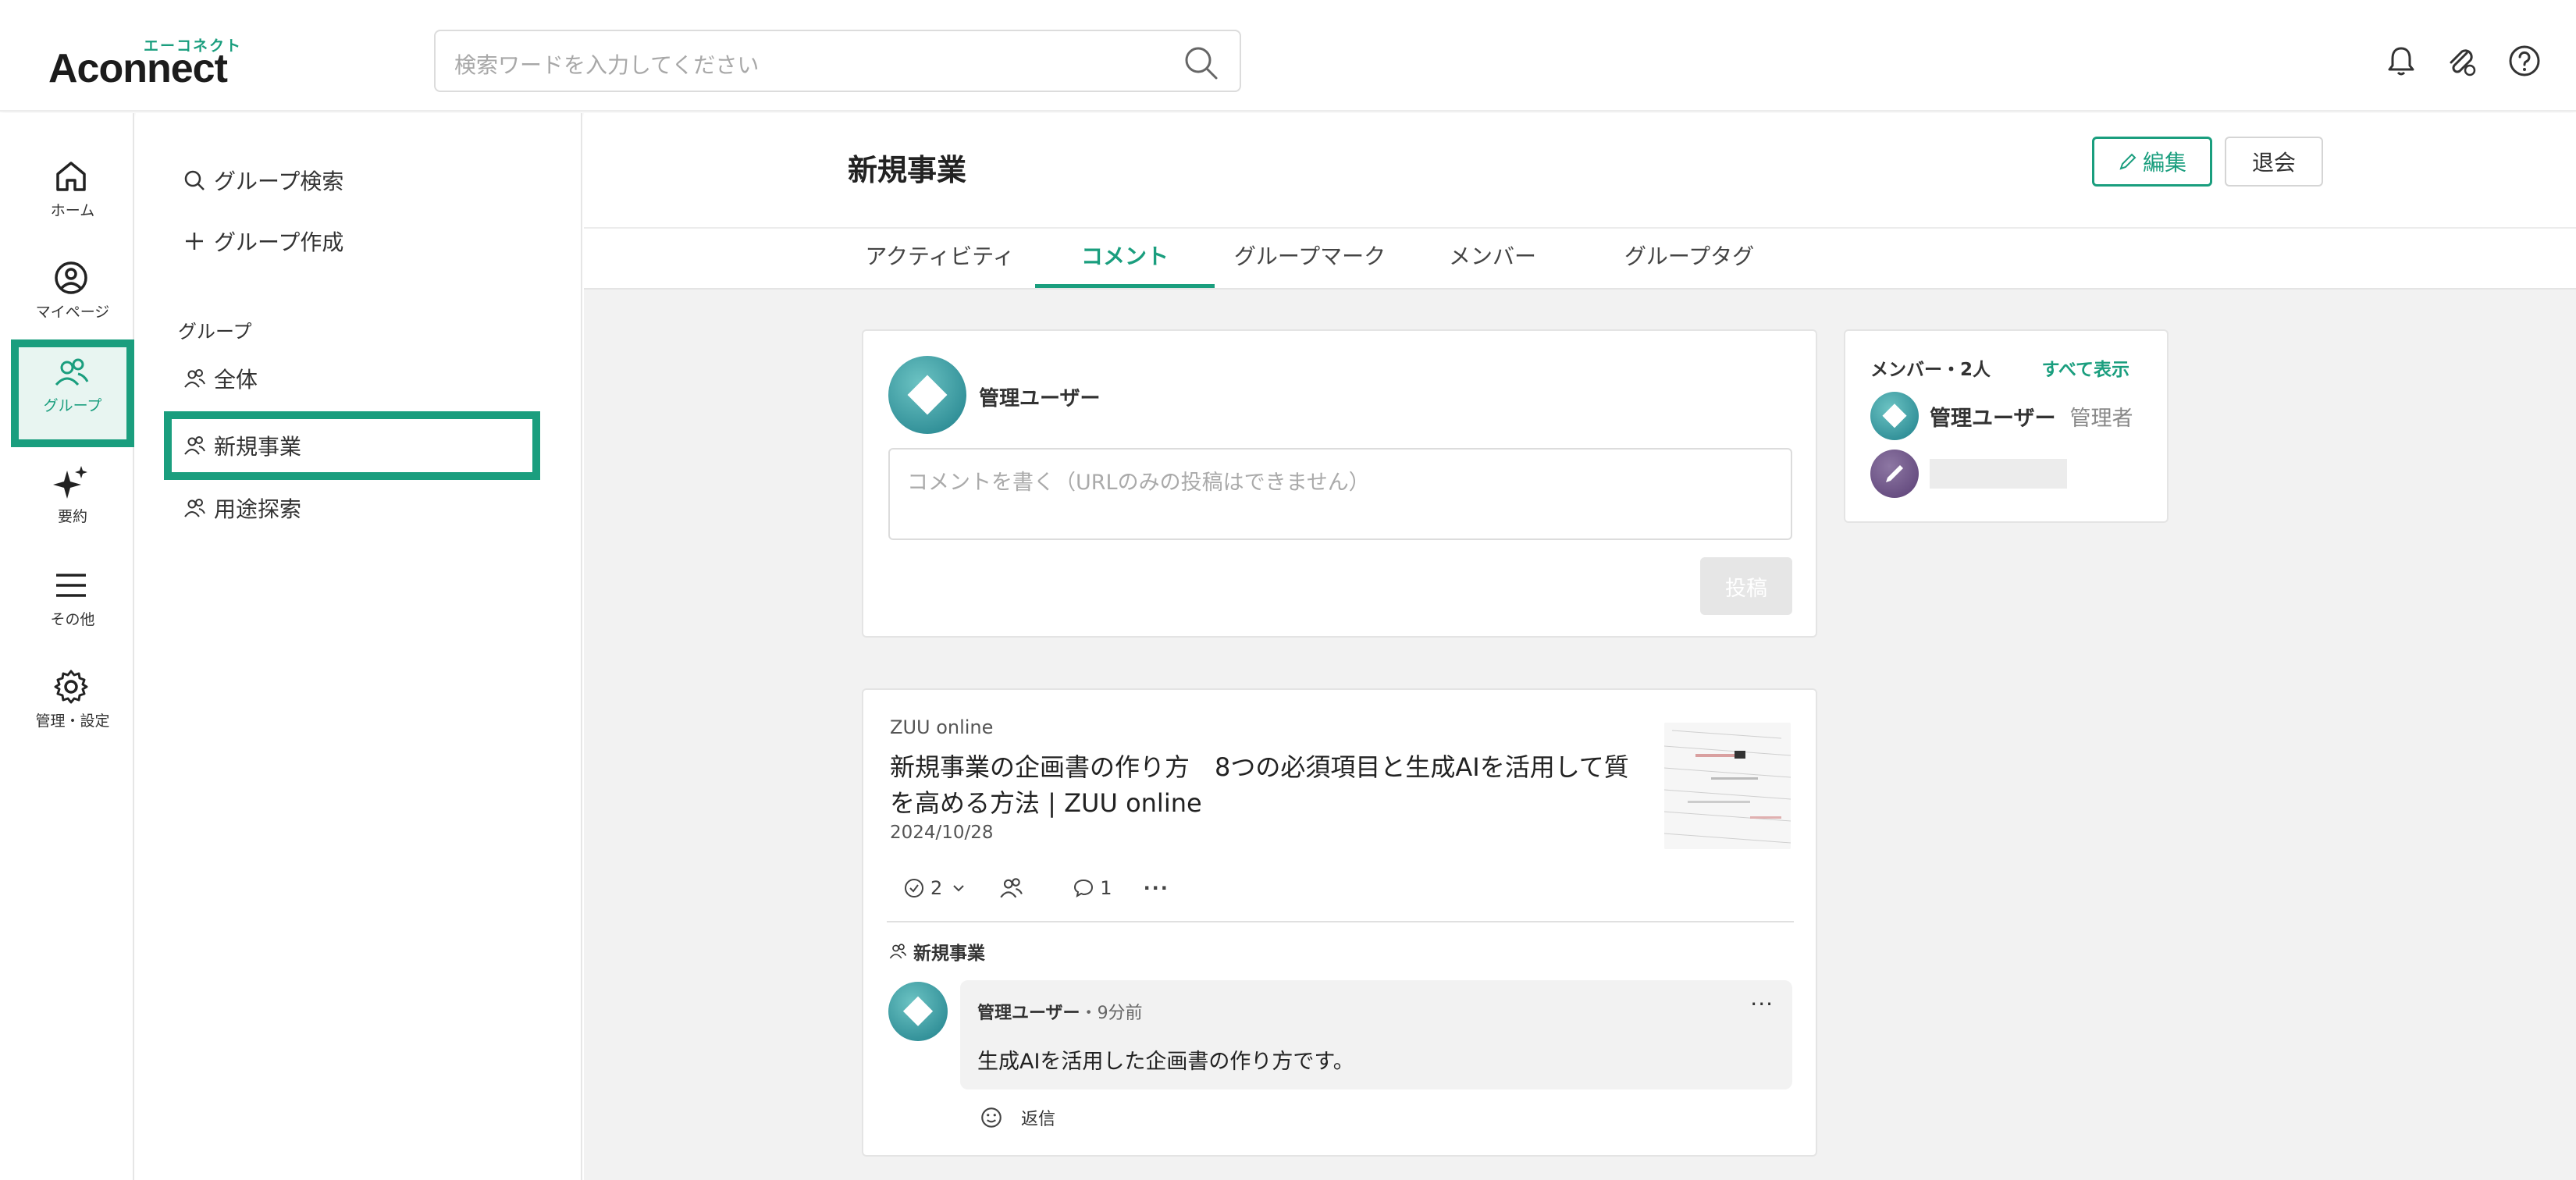 This screenshot has width=2576, height=1180. What do you see at coordinates (1124, 256) in the screenshot?
I see `tab-label: コメント` at bounding box center [1124, 256].